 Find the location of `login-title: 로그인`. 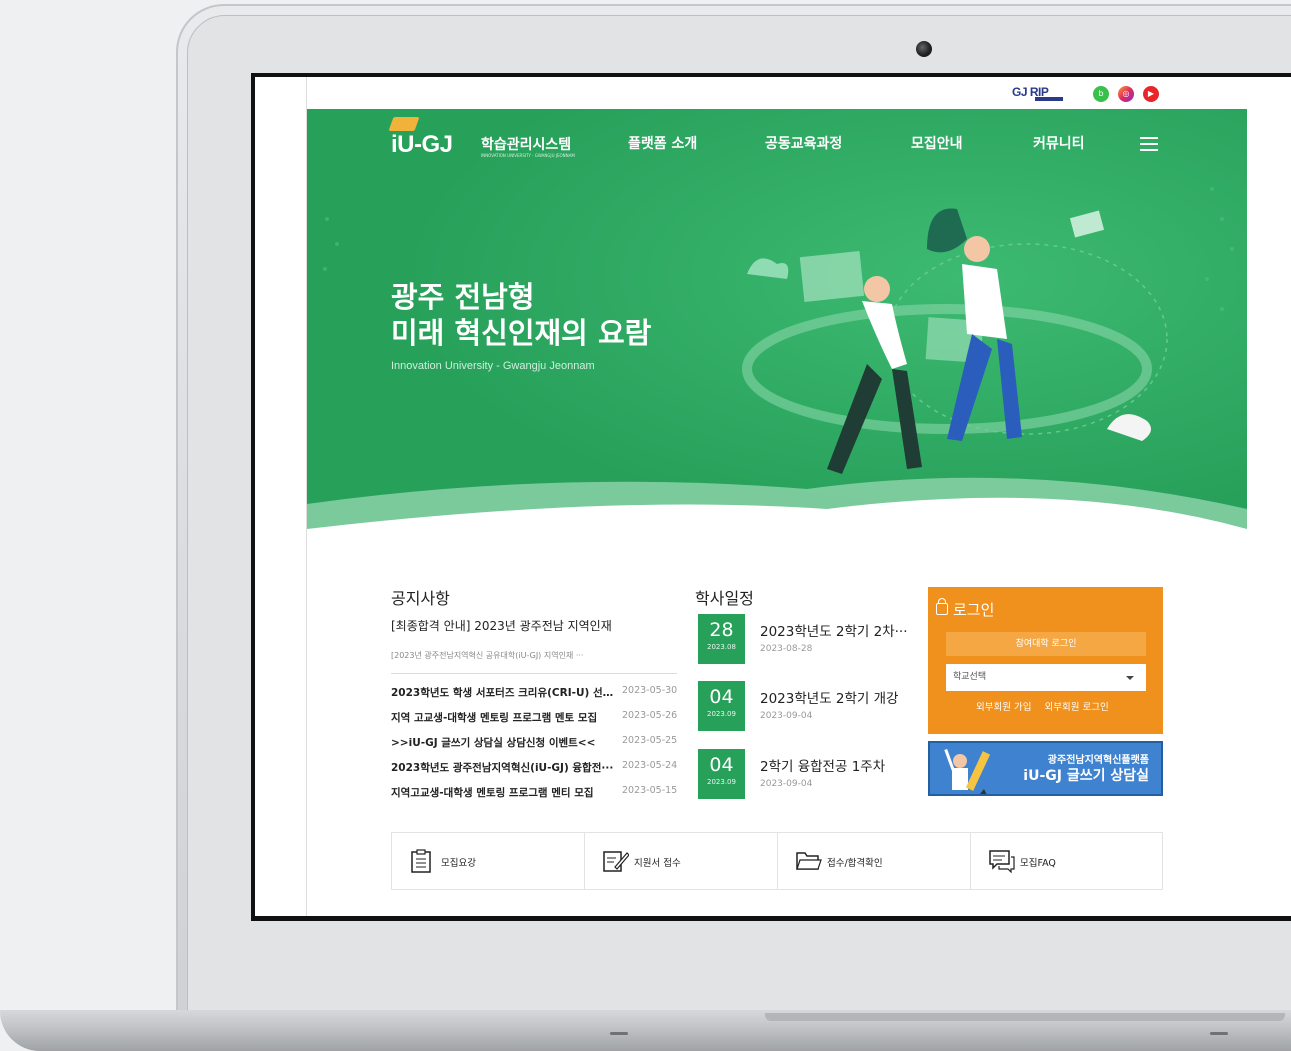

login-title: 로그인 is located at coordinates (974, 610).